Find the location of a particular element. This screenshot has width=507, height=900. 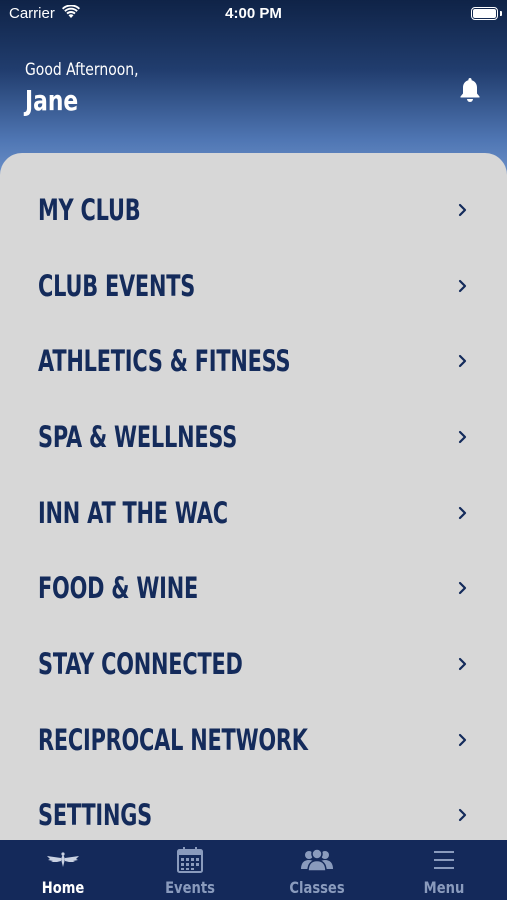

people-icon is located at coordinates (317, 860).